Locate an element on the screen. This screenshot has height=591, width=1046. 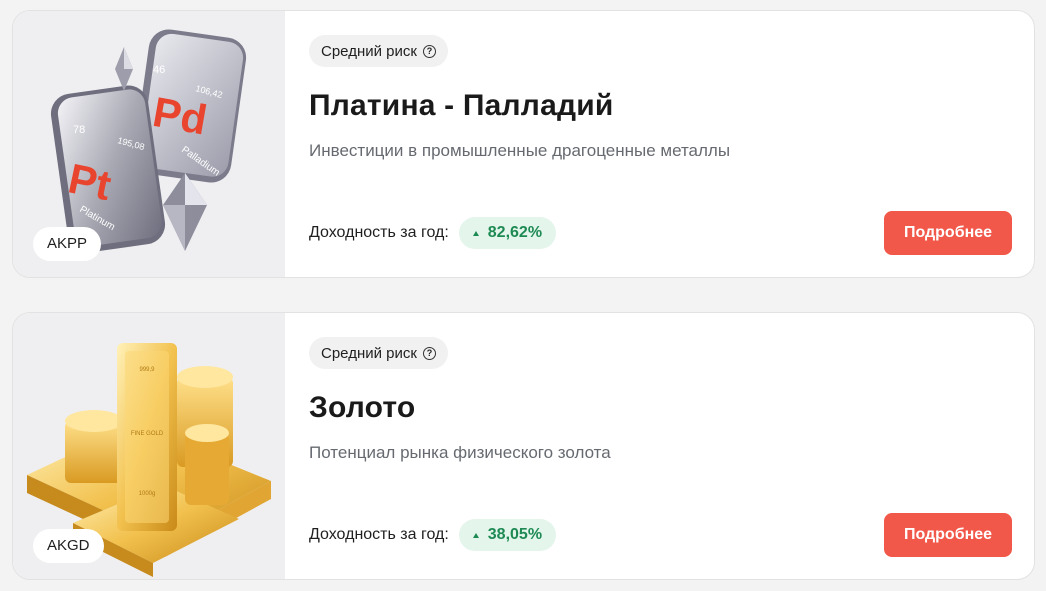
fund-image: 999,9 FINE GOLD 1000g AKGD is located at coordinates (149, 446).